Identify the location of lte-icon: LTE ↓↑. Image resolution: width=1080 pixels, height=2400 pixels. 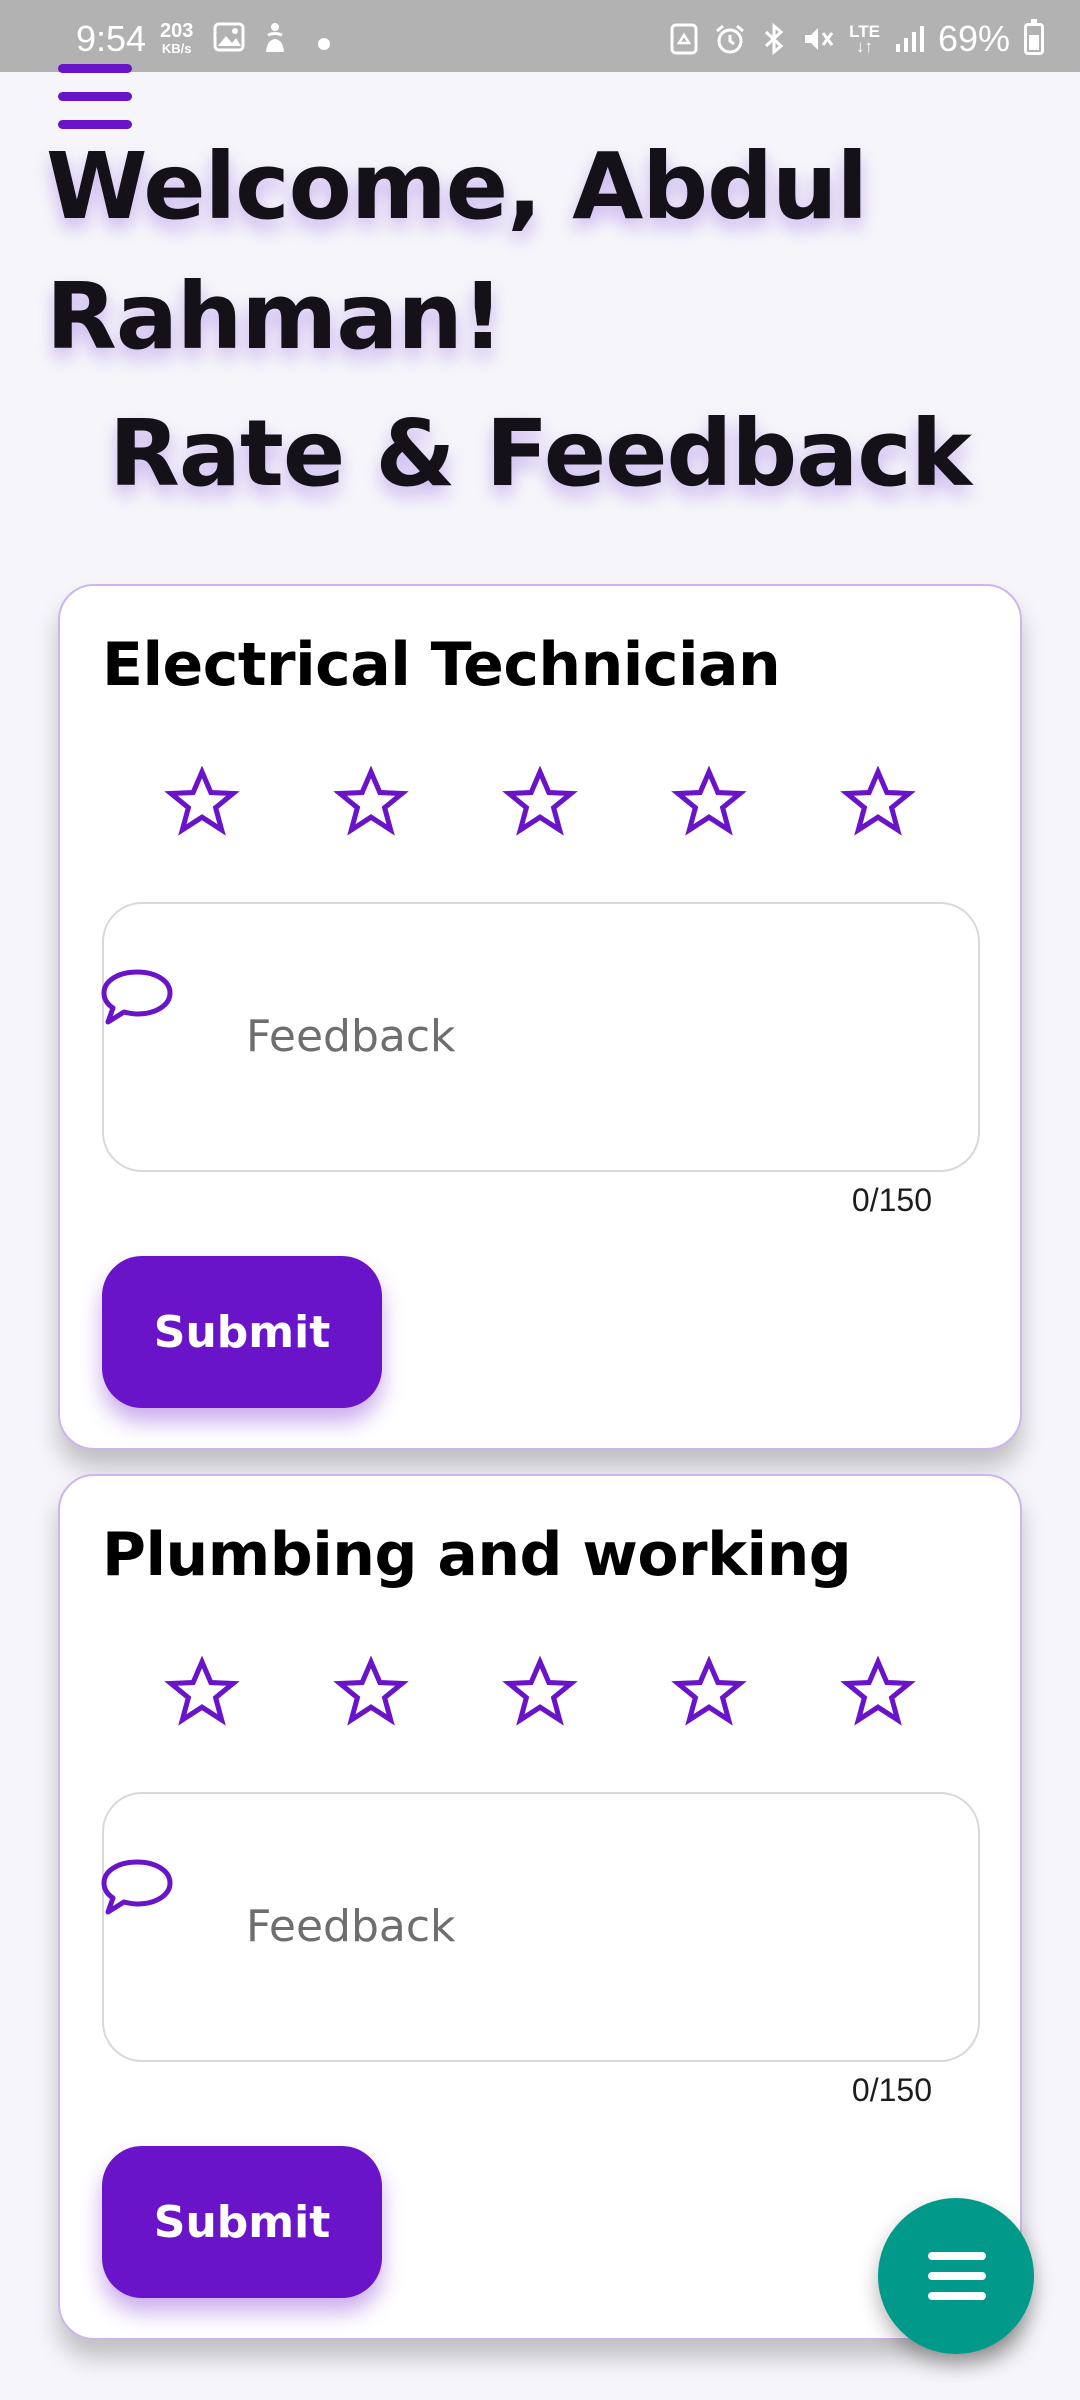
(864, 39).